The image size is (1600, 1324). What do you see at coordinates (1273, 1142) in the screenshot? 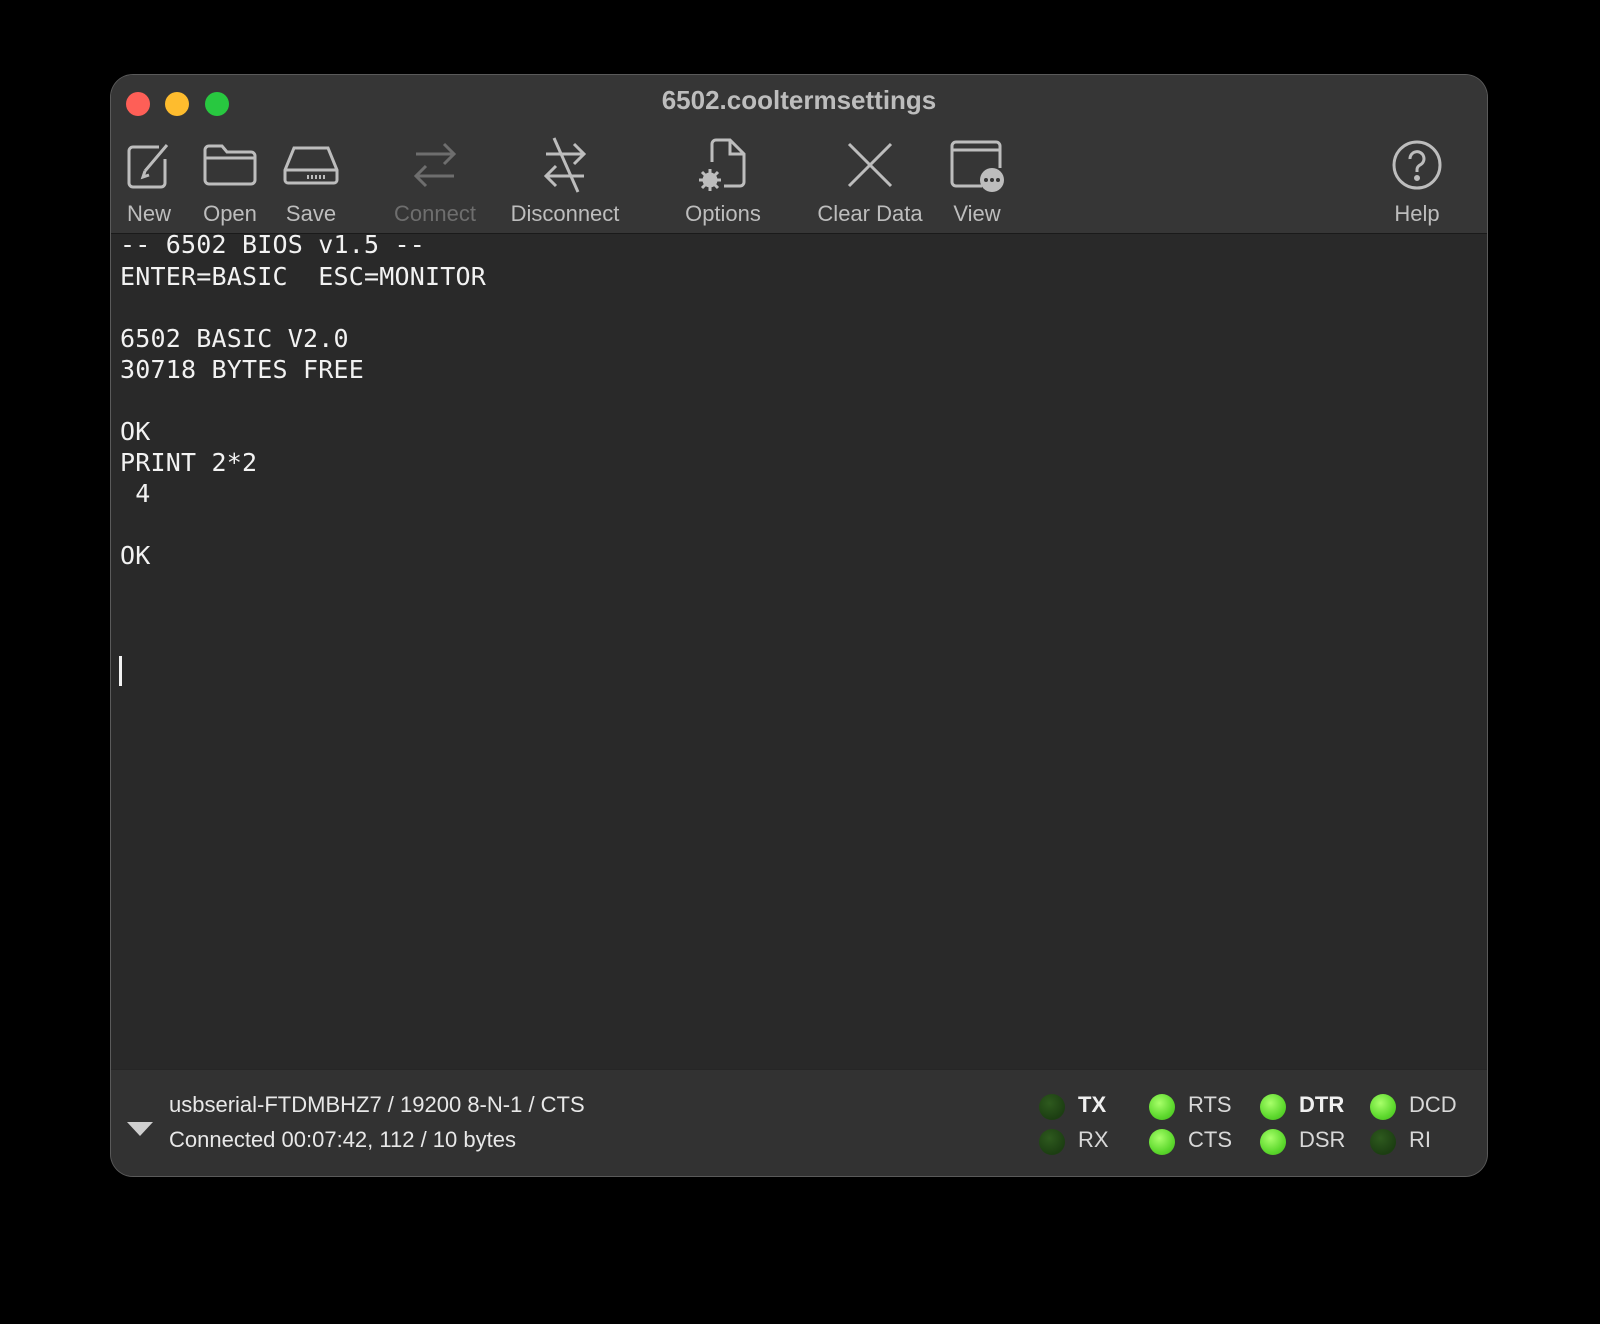
I see `dsr-led` at bounding box center [1273, 1142].